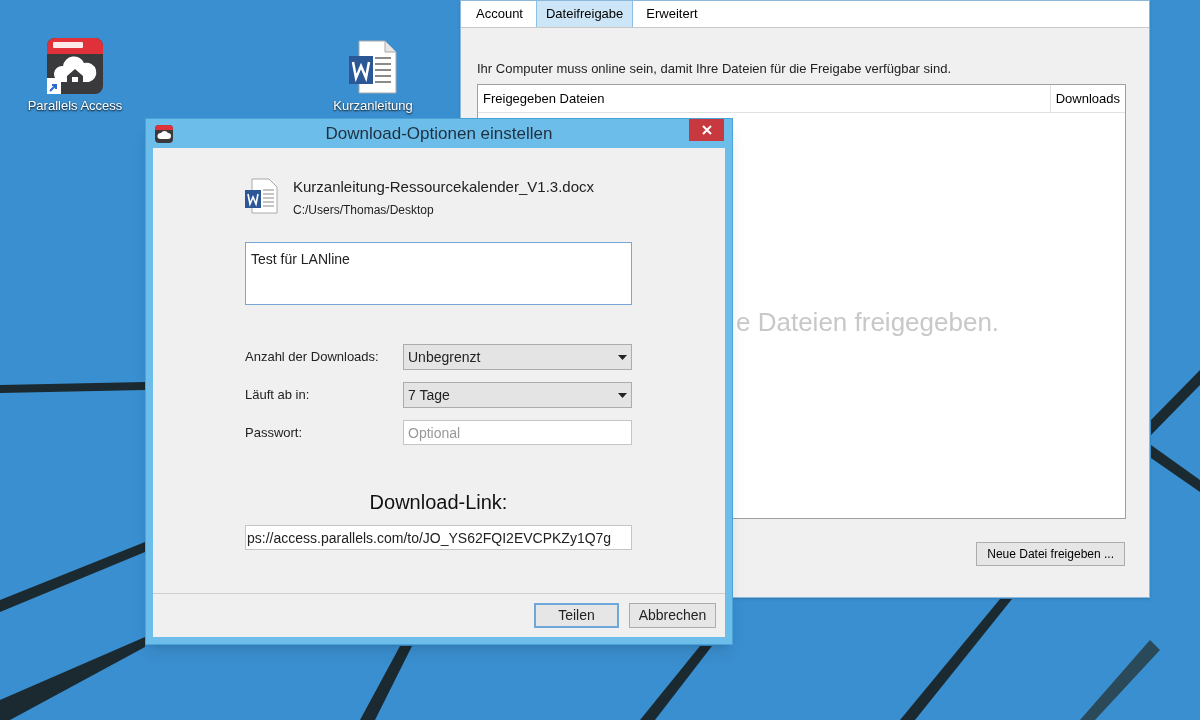 The image size is (1200, 720). What do you see at coordinates (672, 14) in the screenshot?
I see `tab: Erweitert` at bounding box center [672, 14].